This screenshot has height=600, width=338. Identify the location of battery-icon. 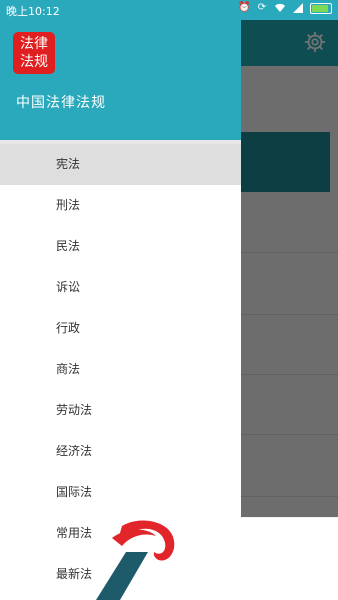
(321, 8).